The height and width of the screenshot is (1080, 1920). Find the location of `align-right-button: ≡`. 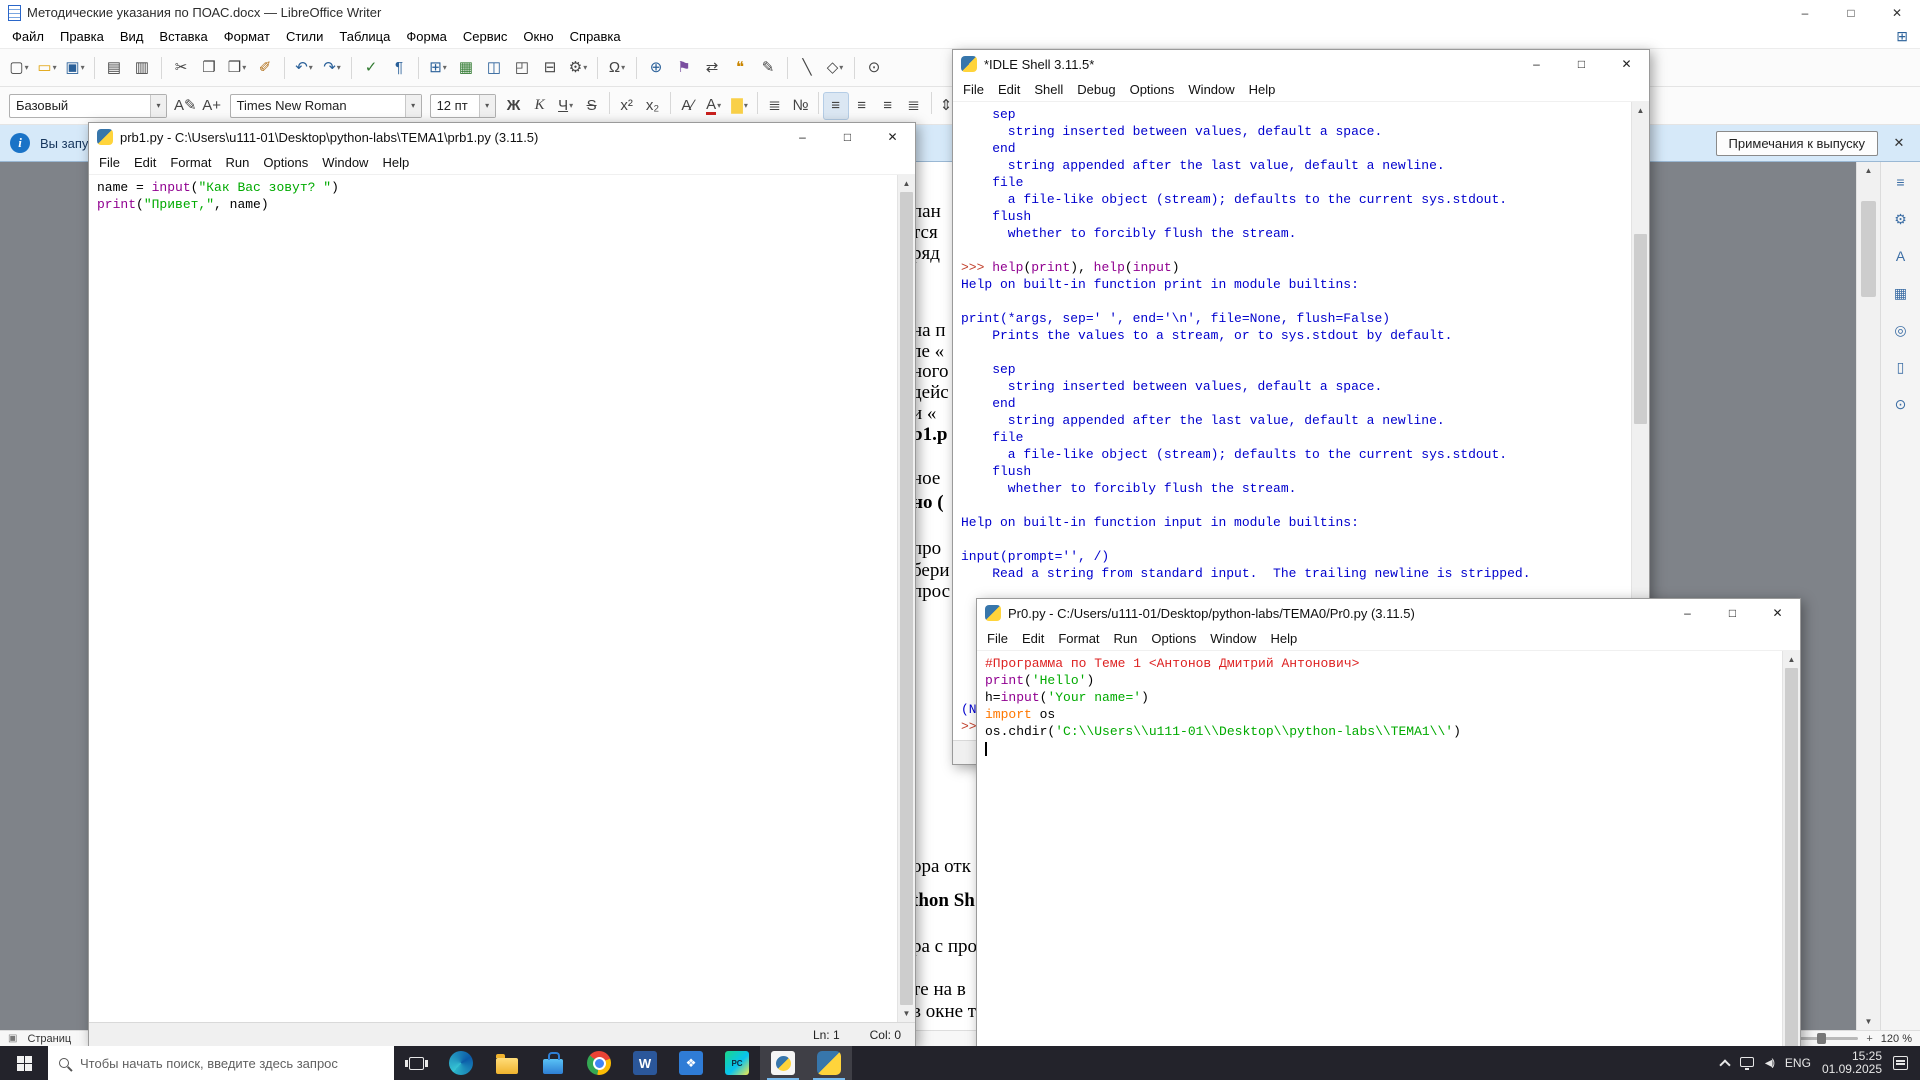

align-right-button: ≡ is located at coordinates (888, 106).